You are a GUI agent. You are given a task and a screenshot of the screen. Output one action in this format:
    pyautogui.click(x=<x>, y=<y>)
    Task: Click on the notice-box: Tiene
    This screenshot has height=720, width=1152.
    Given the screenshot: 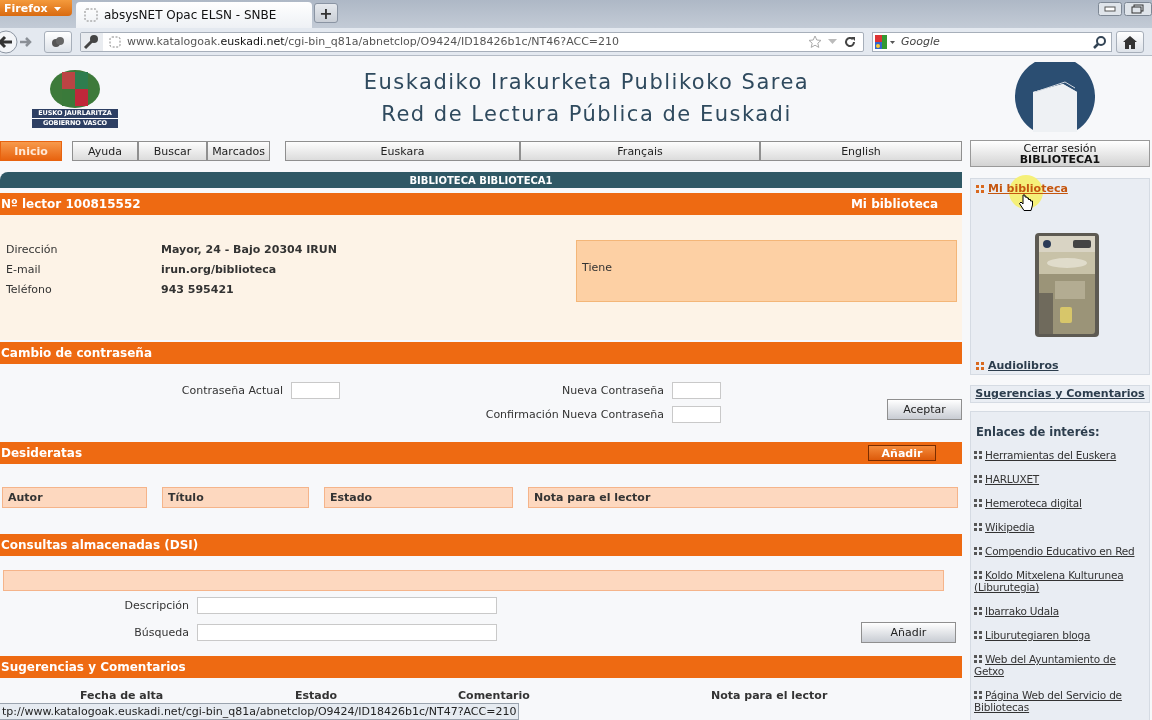 What is the action you would take?
    pyautogui.click(x=766, y=271)
    